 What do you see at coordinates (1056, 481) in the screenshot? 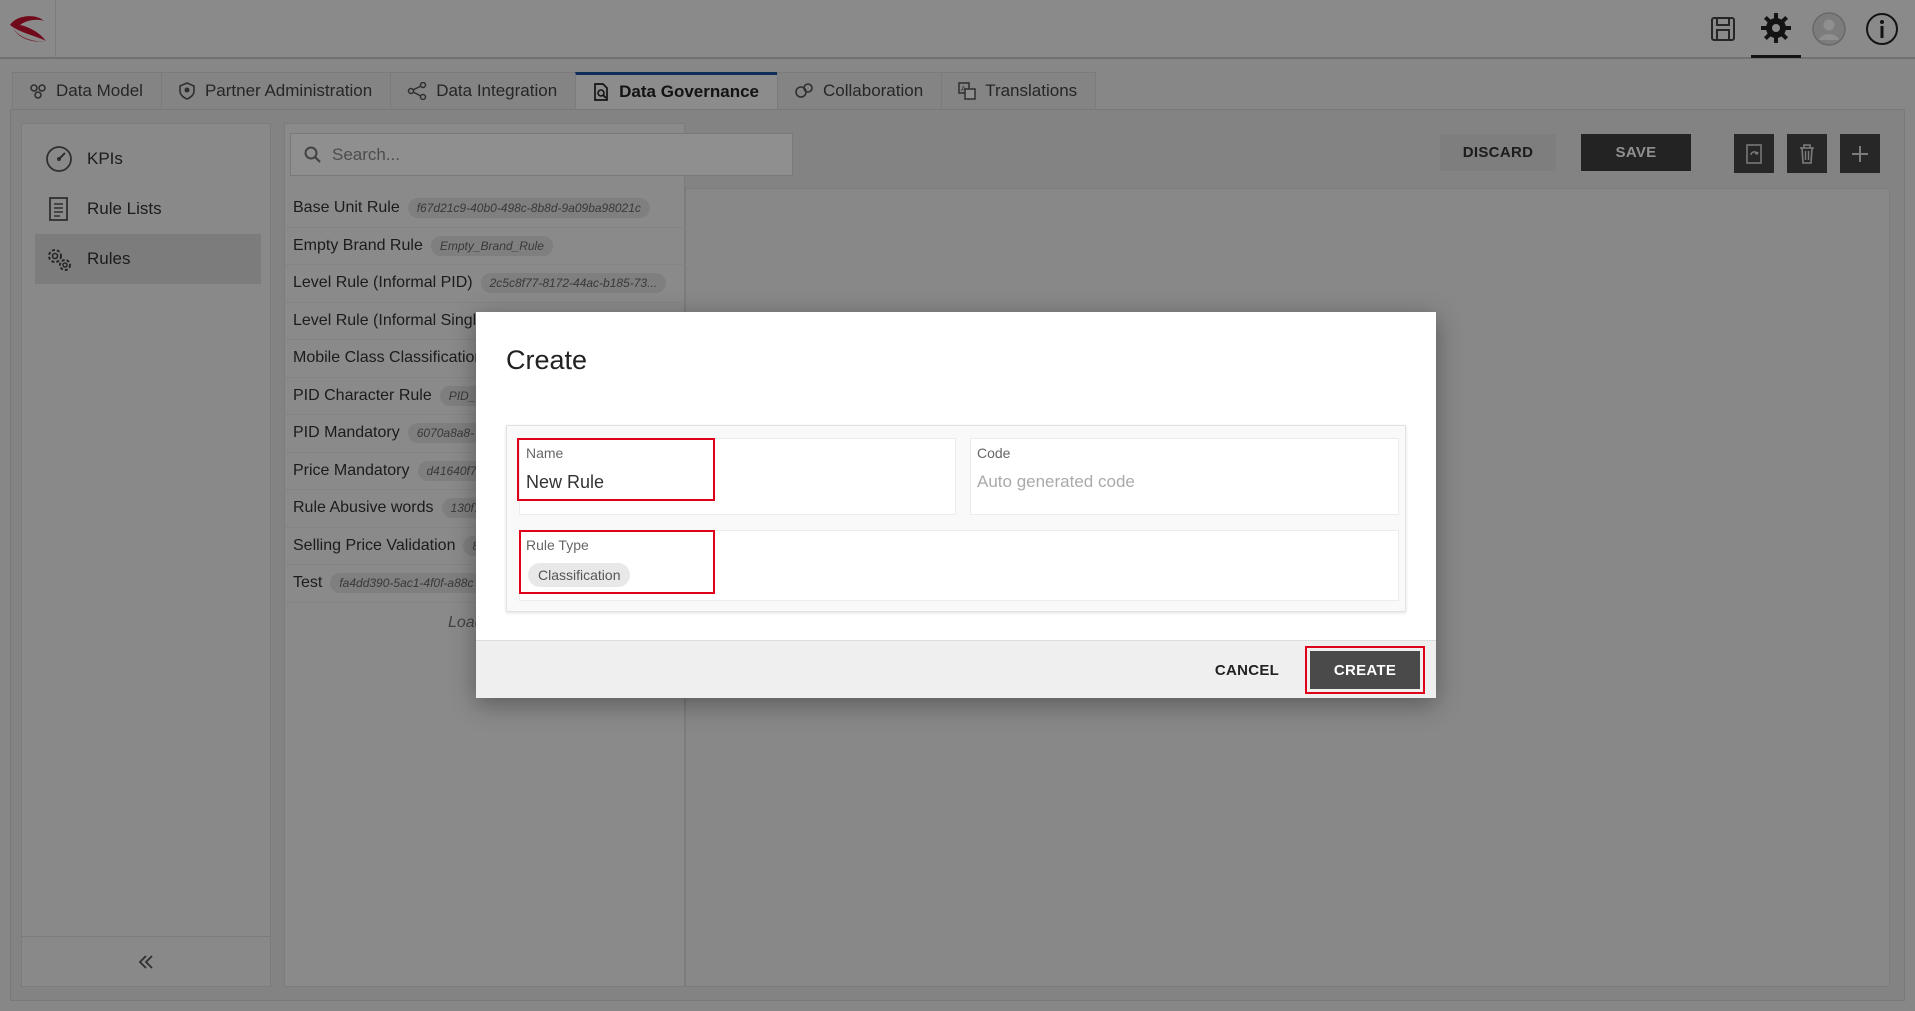
I see `code-placeholder: Auto generated code` at bounding box center [1056, 481].